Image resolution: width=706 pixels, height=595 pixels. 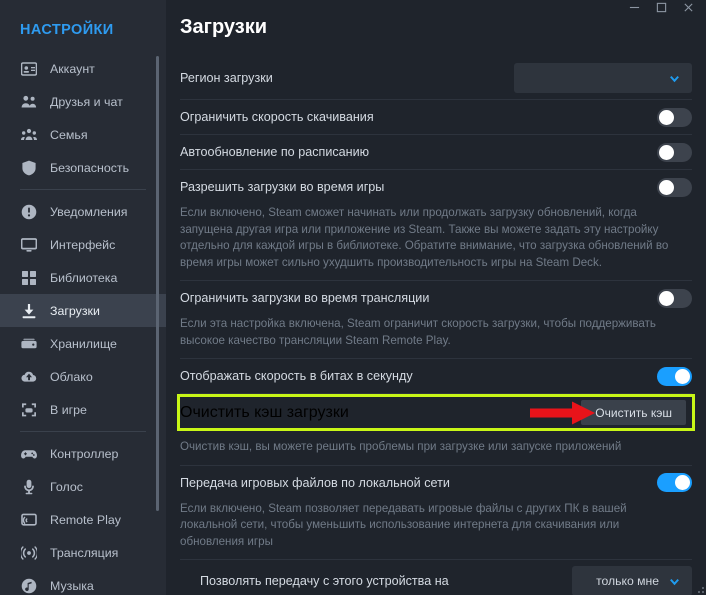 I want to click on download-region-dropdown, so click(x=603, y=78).